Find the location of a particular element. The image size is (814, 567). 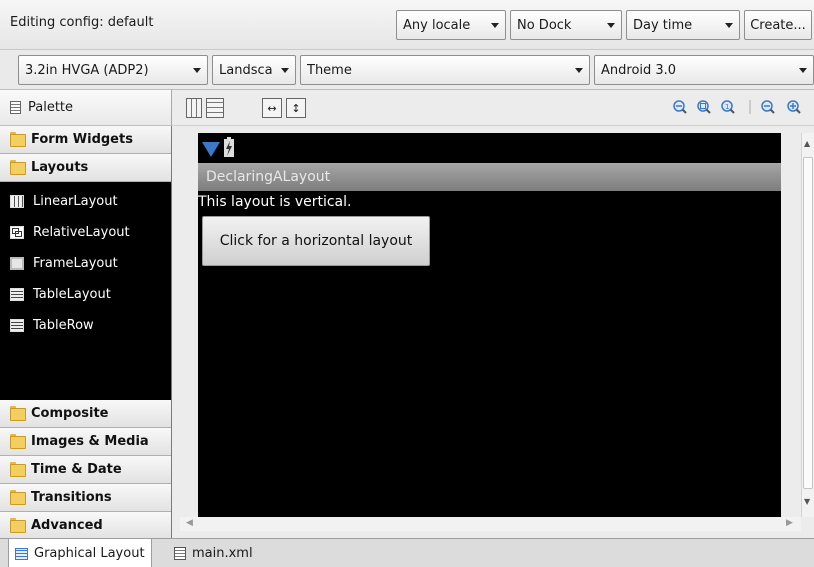

palette-item-tablerow: TableRow is located at coordinates (85, 325).